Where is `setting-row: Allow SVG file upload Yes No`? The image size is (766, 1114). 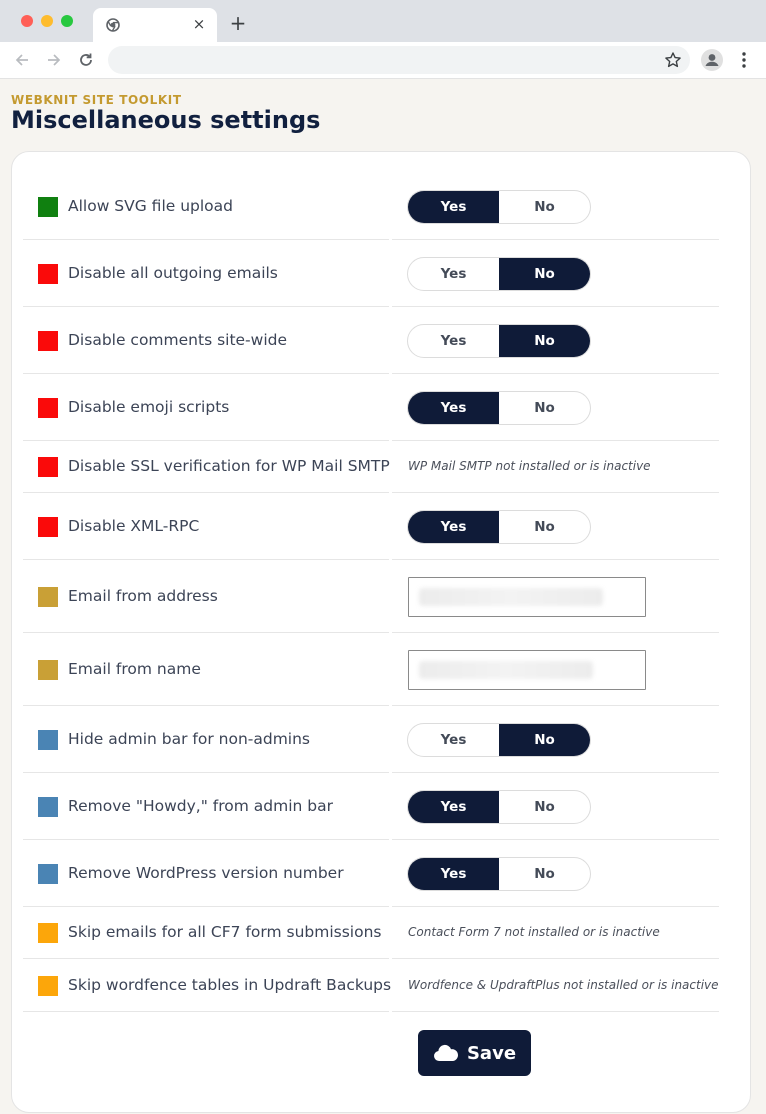
setting-row: Allow SVG file upload Yes No is located at coordinates (371, 206).